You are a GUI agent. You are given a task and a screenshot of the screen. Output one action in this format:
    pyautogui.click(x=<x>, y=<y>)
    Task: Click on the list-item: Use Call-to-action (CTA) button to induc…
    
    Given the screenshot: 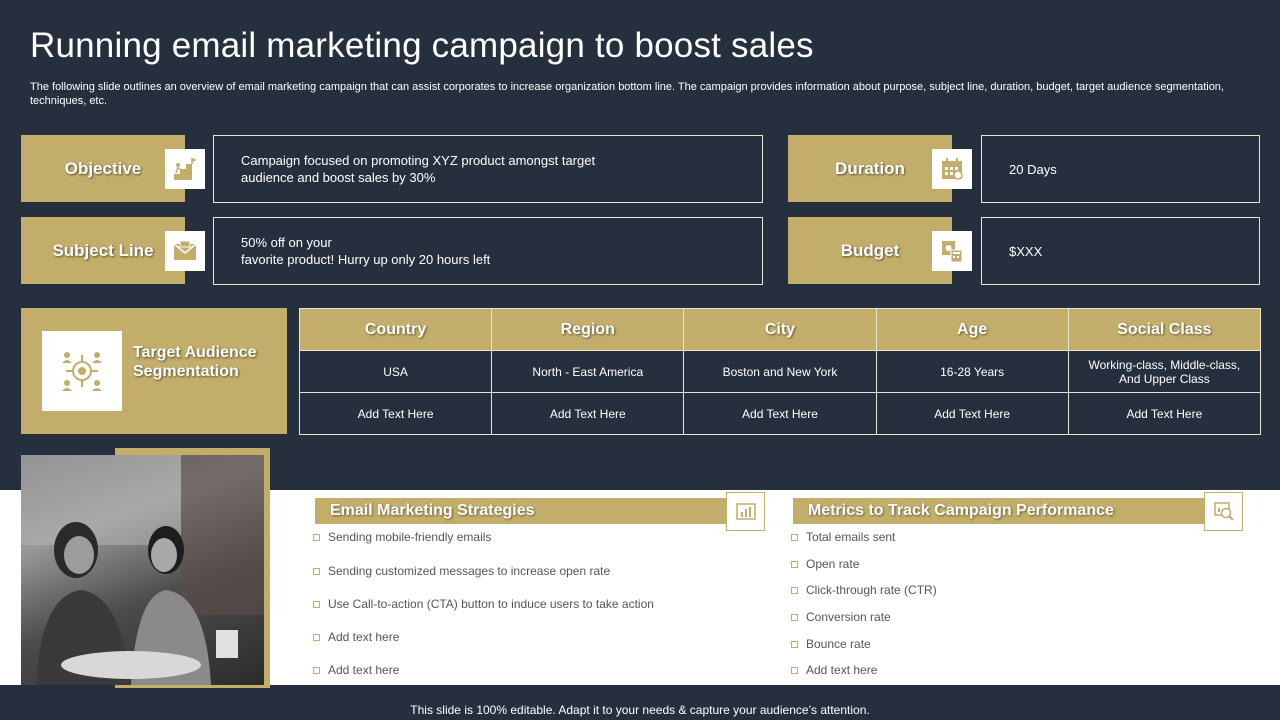 What is the action you would take?
    pyautogui.click(x=483, y=604)
    